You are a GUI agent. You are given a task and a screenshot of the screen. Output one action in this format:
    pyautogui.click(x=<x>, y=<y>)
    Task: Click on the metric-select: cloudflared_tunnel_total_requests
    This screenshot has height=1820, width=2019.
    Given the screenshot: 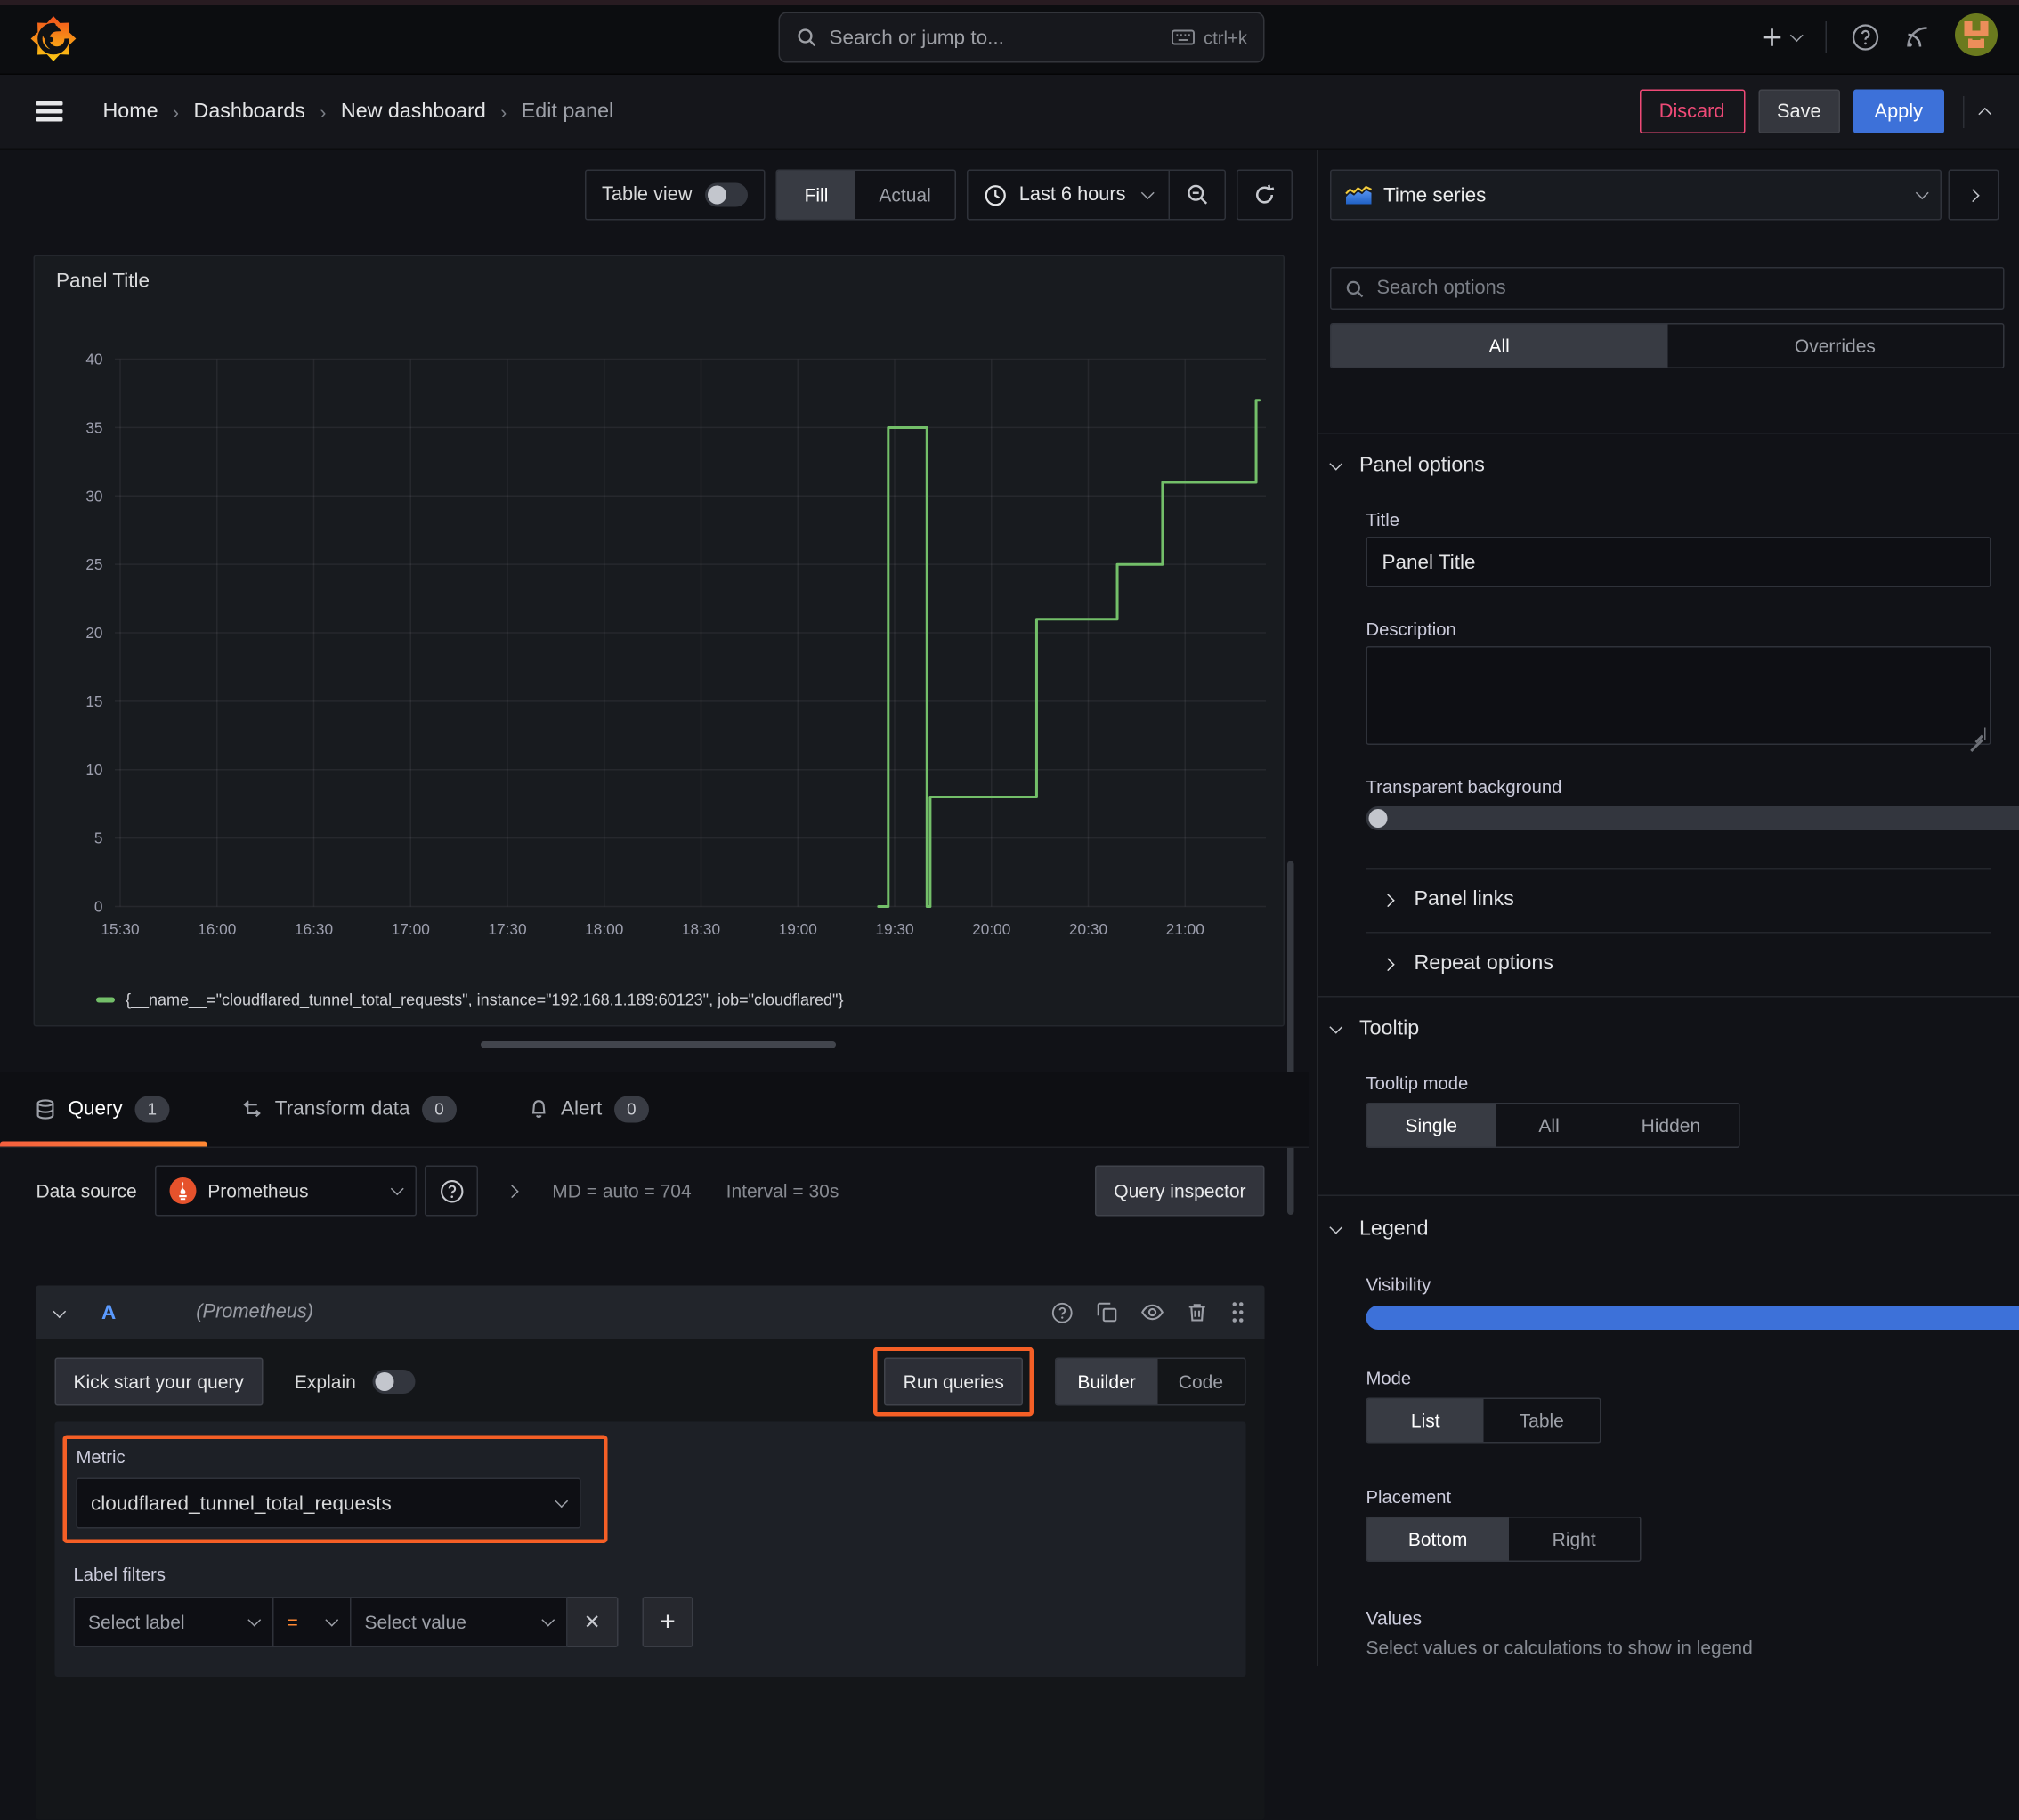 What is the action you would take?
    pyautogui.click(x=329, y=1503)
    